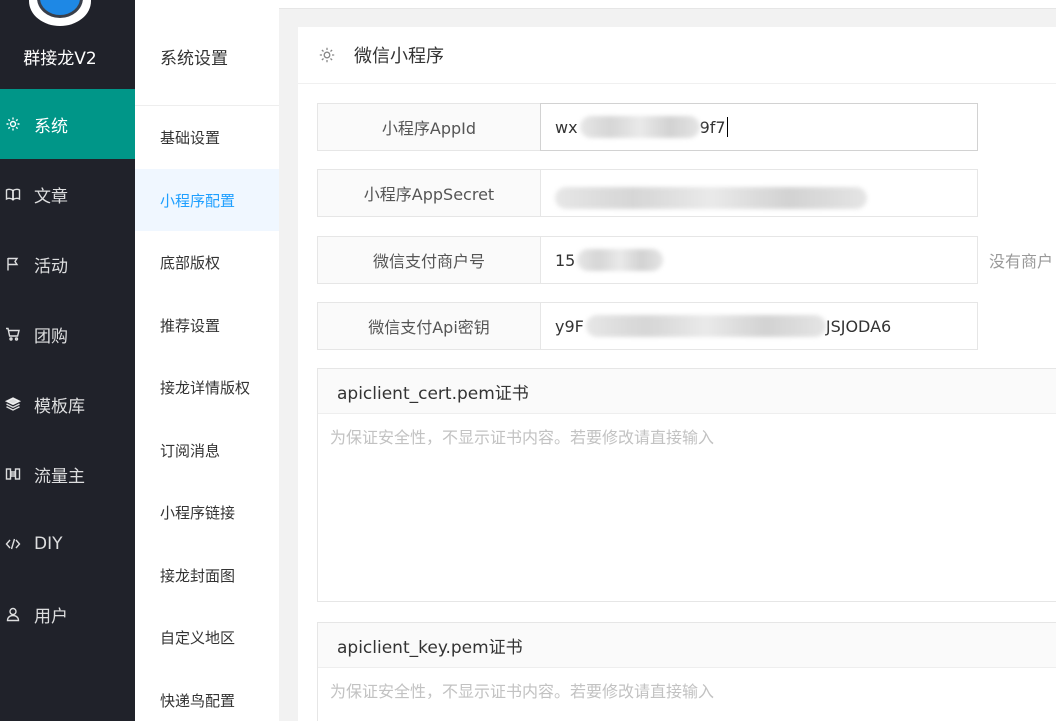  I want to click on submenu-item-miniprogram-config: 小程序配置, so click(207, 200).